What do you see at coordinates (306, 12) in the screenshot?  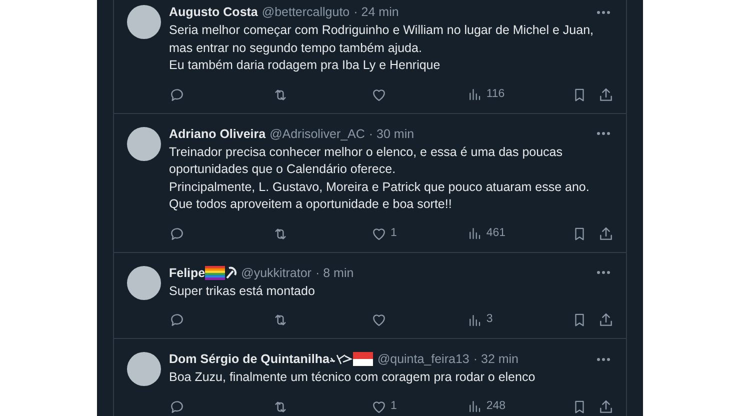 I see `user-handle: @bettercallguto` at bounding box center [306, 12].